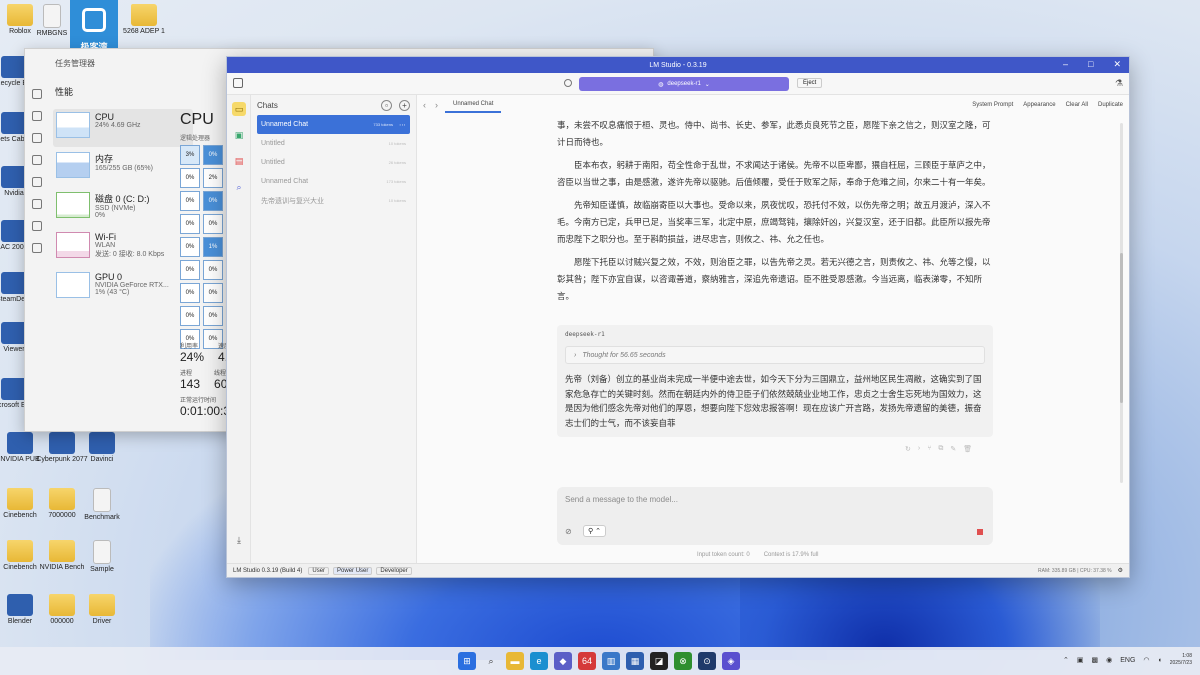 The image size is (1200, 675). Describe the element at coordinates (731, 661) in the screenshot. I see `lm-studio-icon: ◈` at that location.